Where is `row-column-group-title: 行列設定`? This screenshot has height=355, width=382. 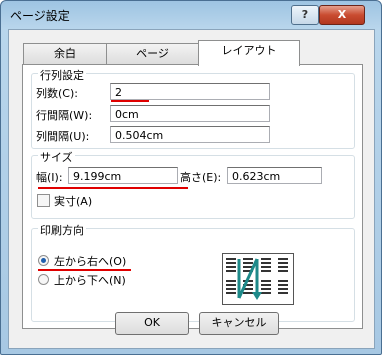
row-column-group-title: 行列設定 is located at coordinates (62, 75).